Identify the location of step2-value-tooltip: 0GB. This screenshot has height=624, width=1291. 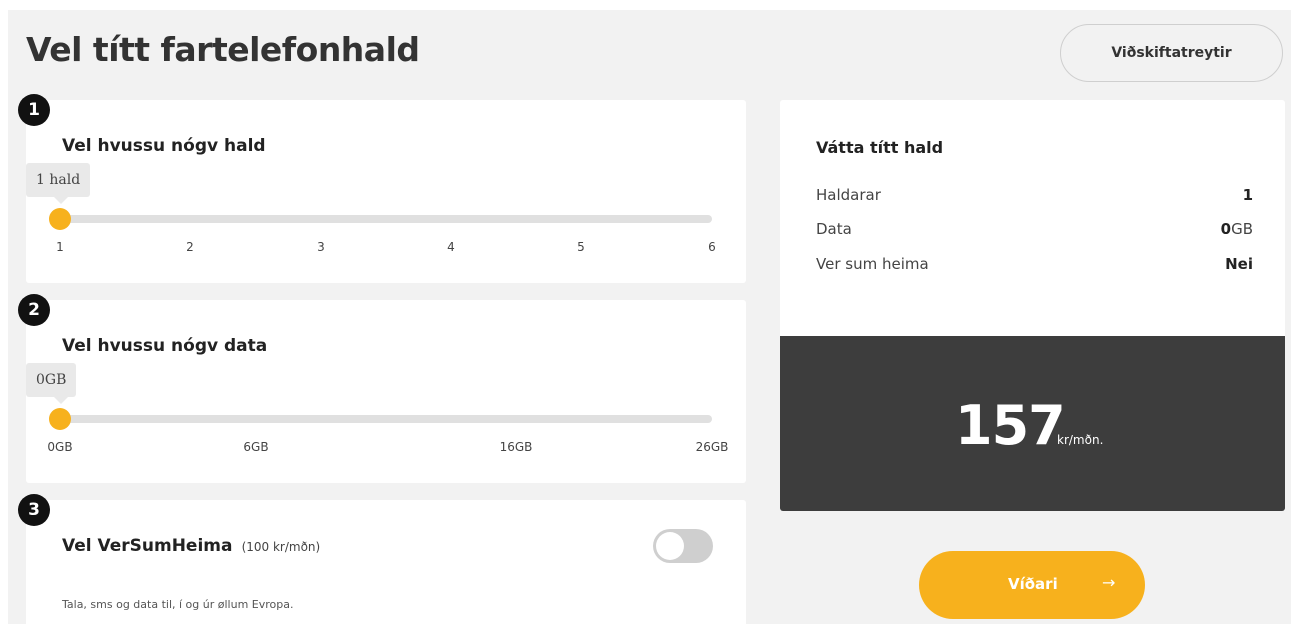
(51, 383).